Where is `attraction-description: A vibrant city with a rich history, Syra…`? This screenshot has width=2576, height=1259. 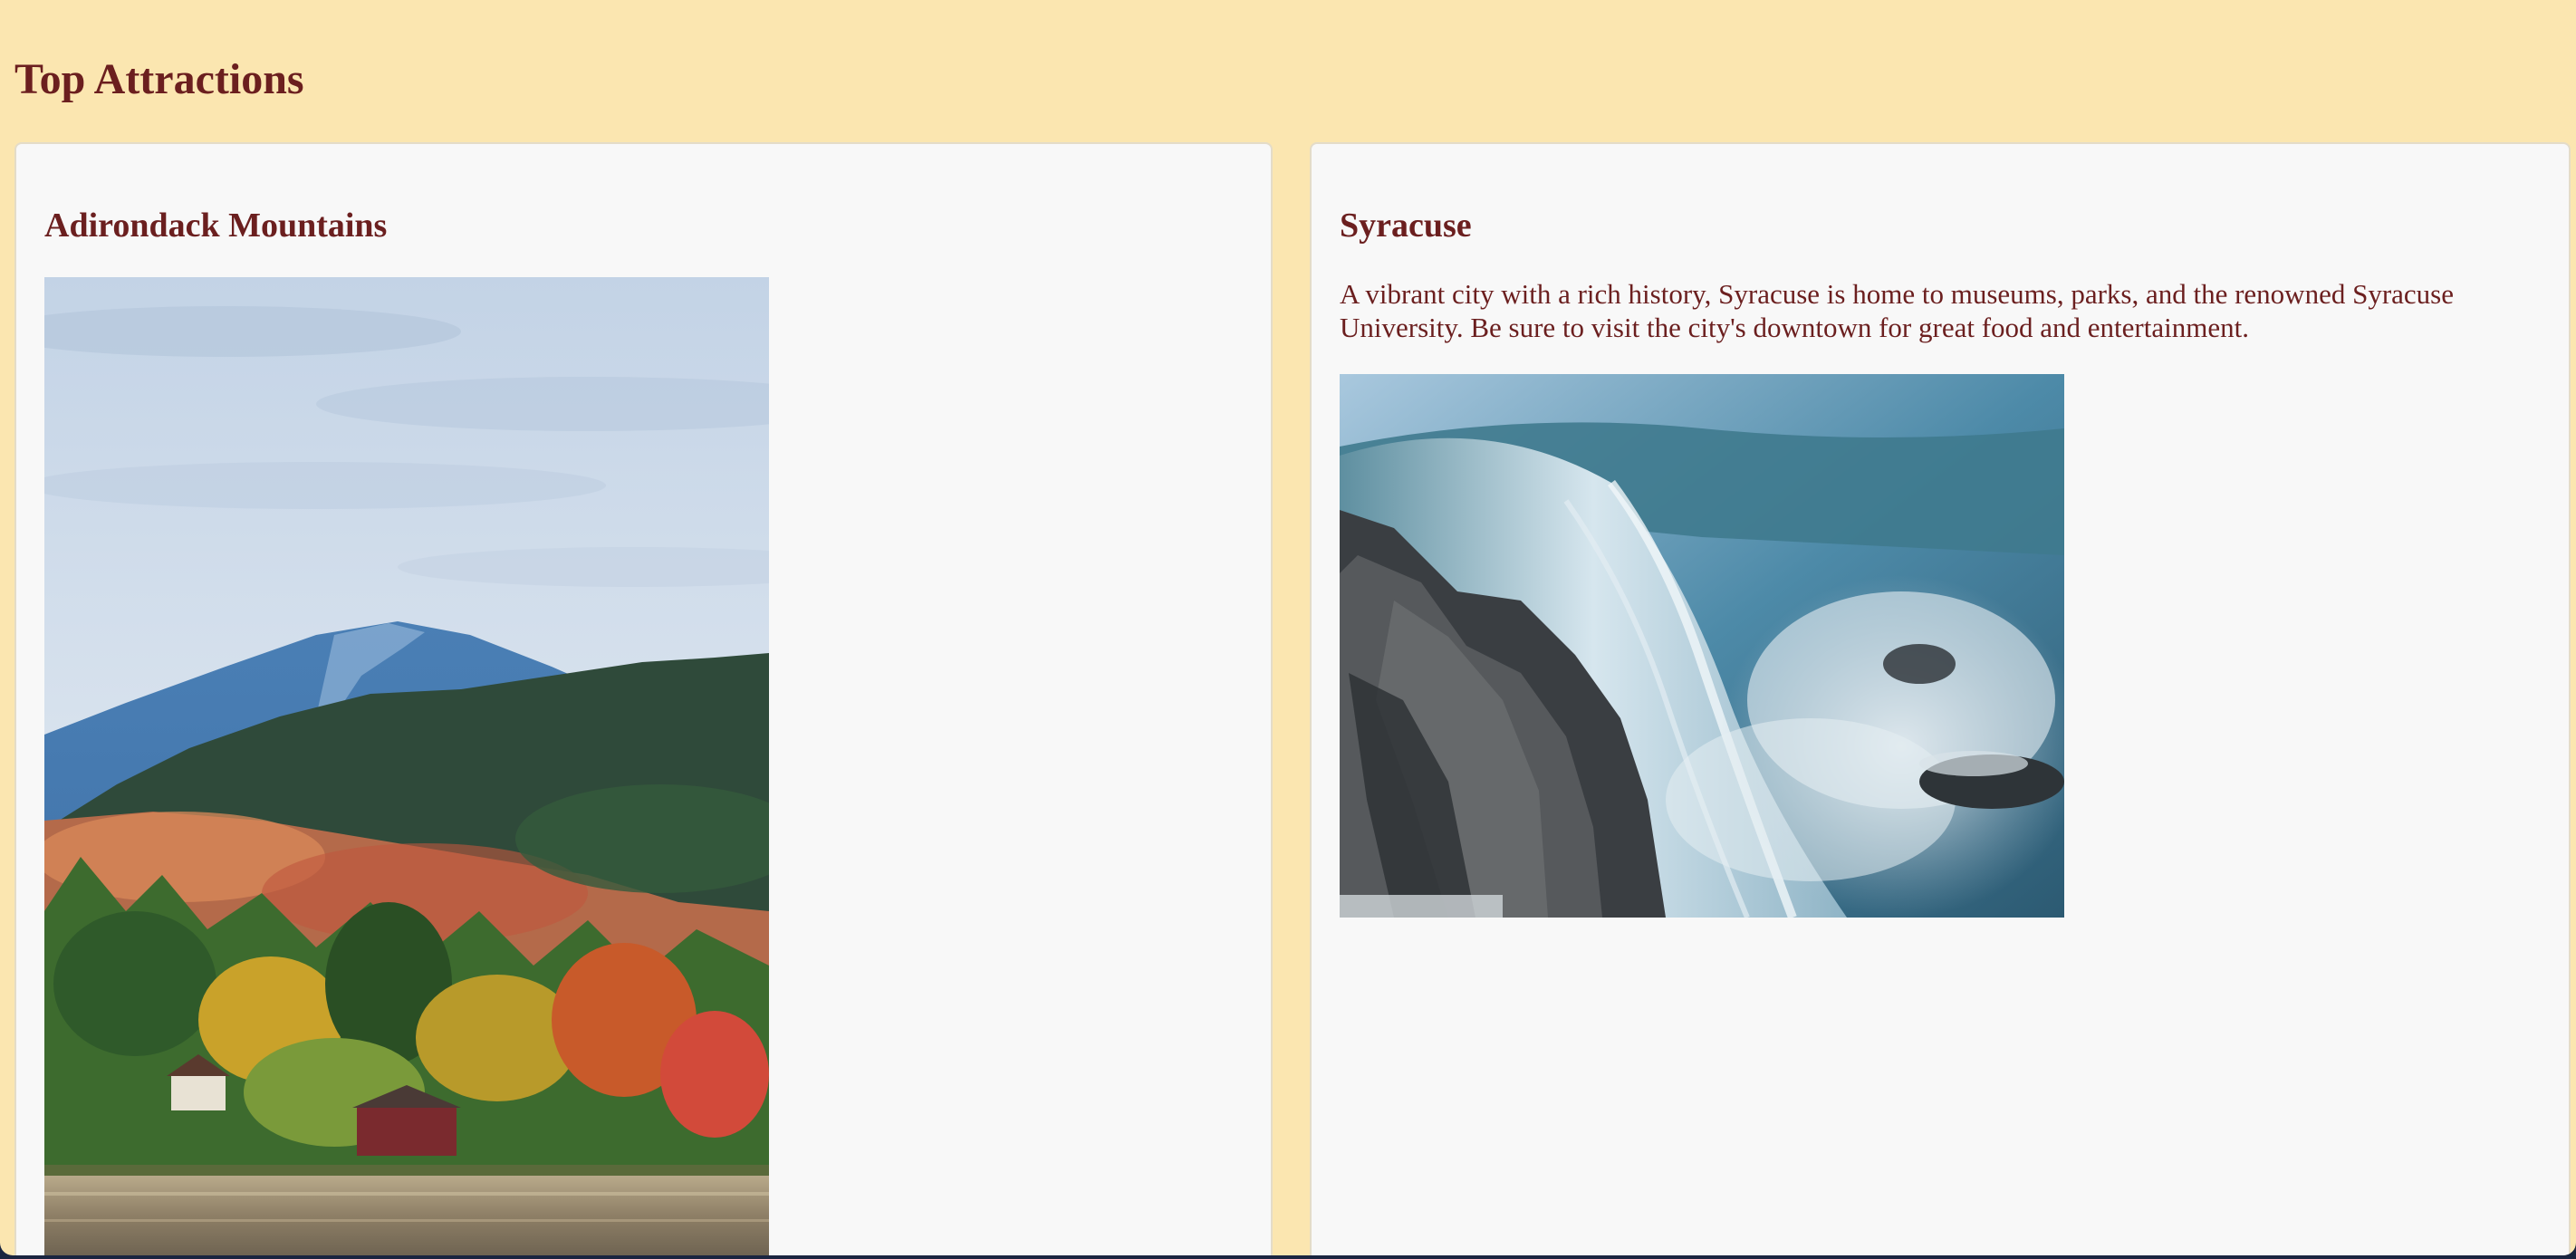 attraction-description: A vibrant city with a rich history, Syra… is located at coordinates (1897, 310).